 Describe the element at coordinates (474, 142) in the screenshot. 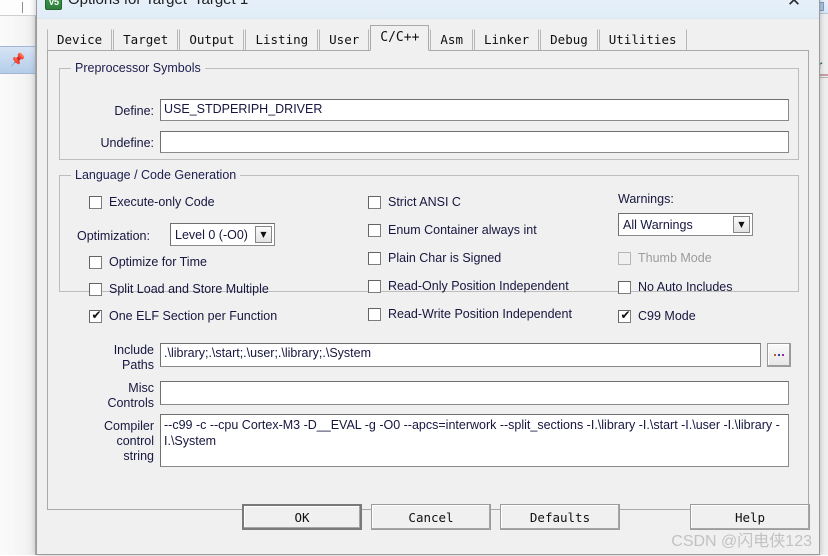

I see `undefine-input` at that location.